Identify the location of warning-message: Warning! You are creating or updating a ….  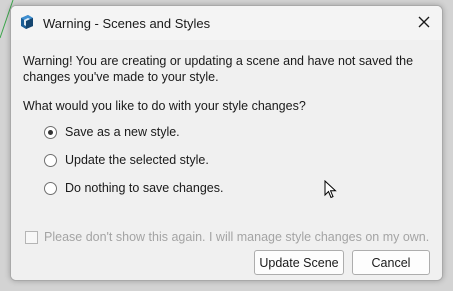
(218, 69).